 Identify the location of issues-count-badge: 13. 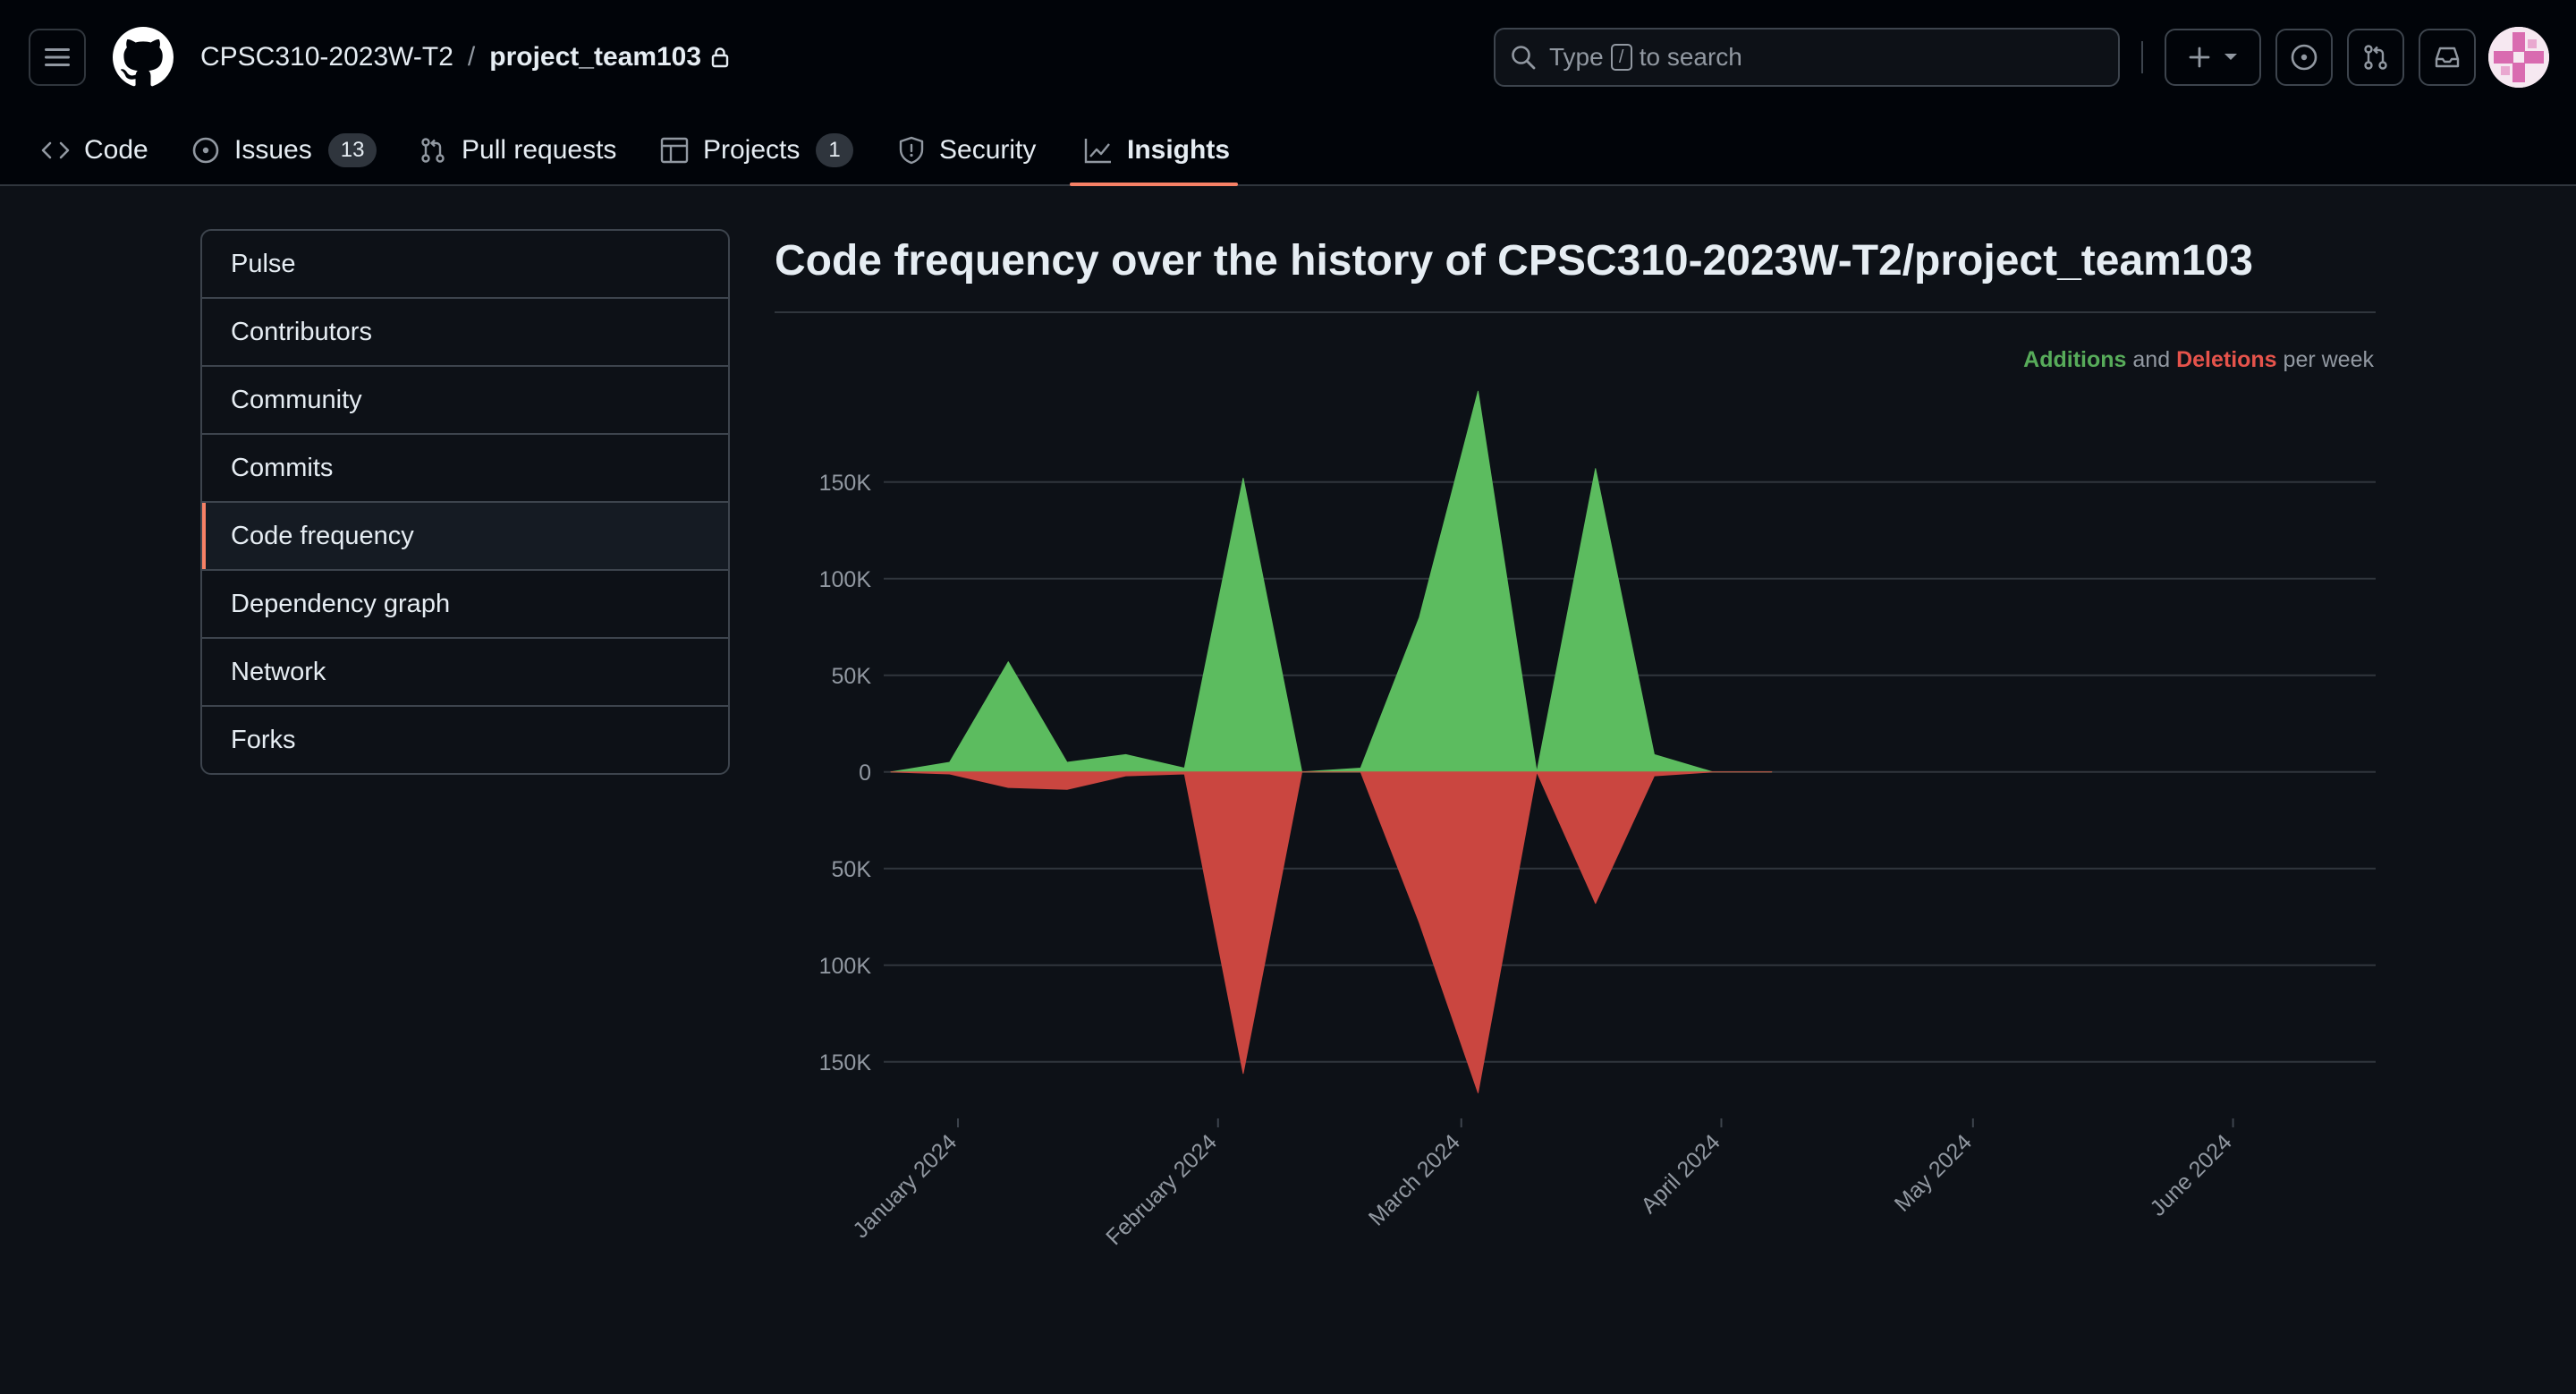
(352, 150).